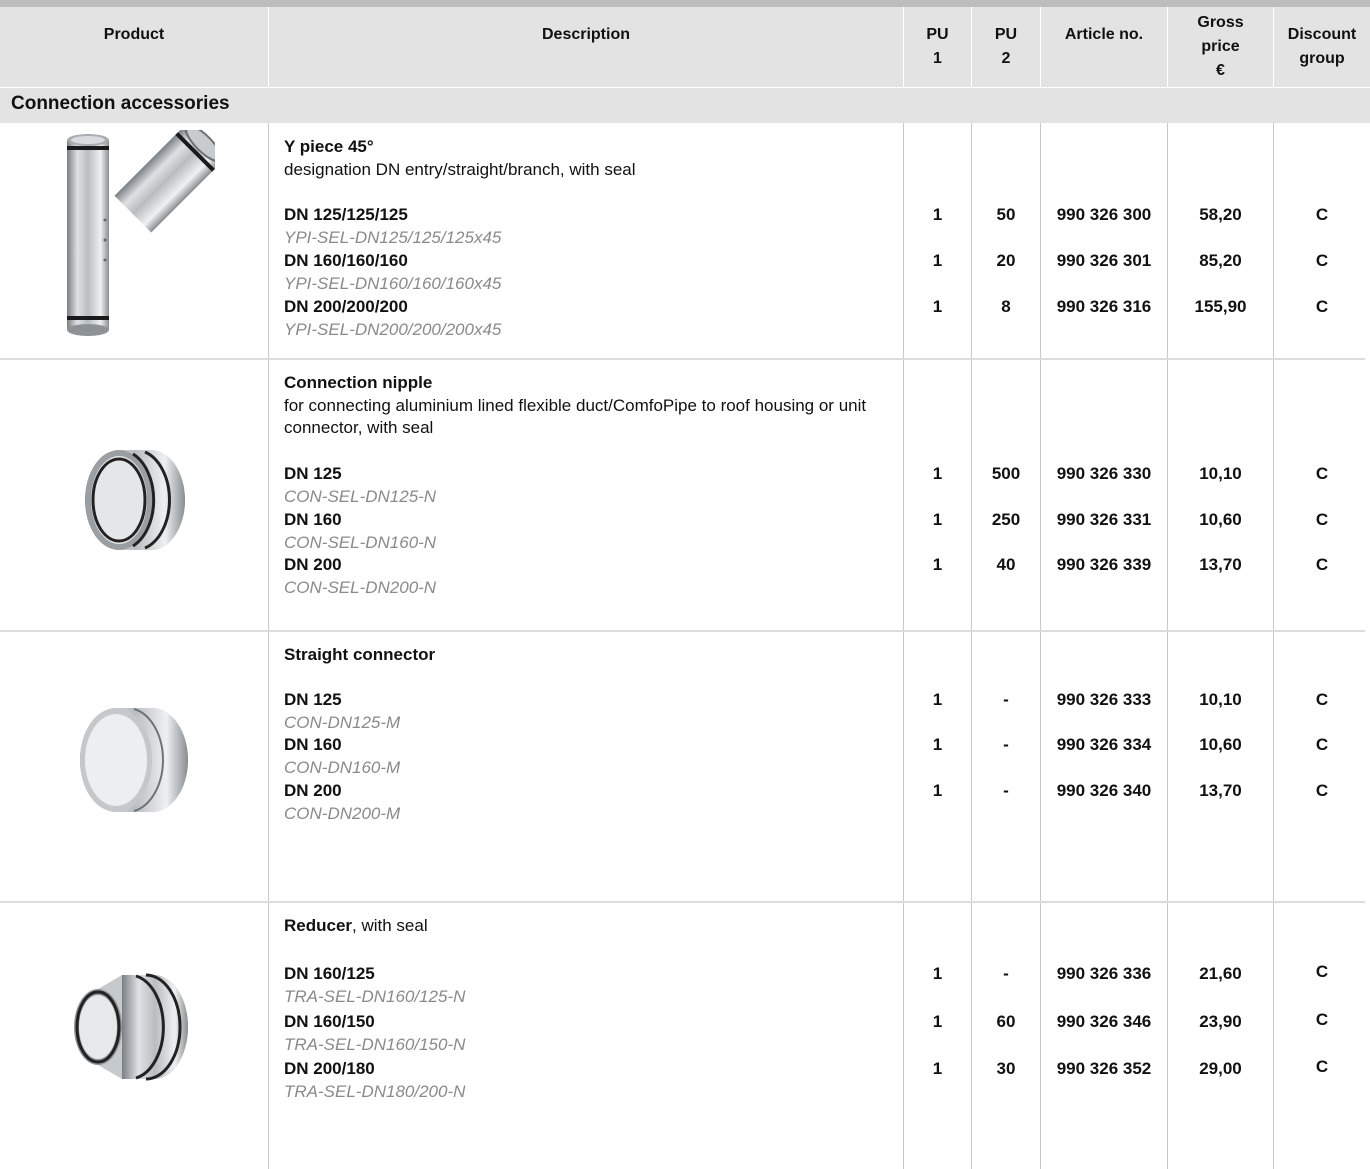 This screenshot has width=1370, height=1169. What do you see at coordinates (1104, 790) in the screenshot?
I see `variant-article-no: 990 326 340` at bounding box center [1104, 790].